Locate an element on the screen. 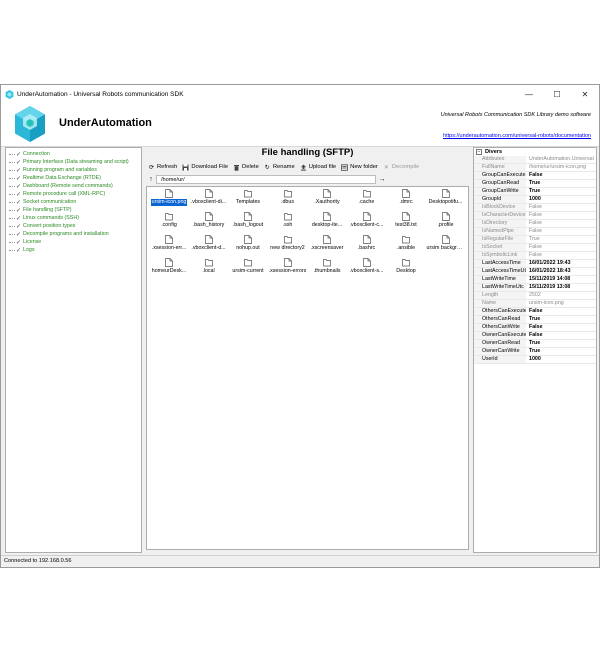  file-item: ursim-current is located at coordinates (248, 269).